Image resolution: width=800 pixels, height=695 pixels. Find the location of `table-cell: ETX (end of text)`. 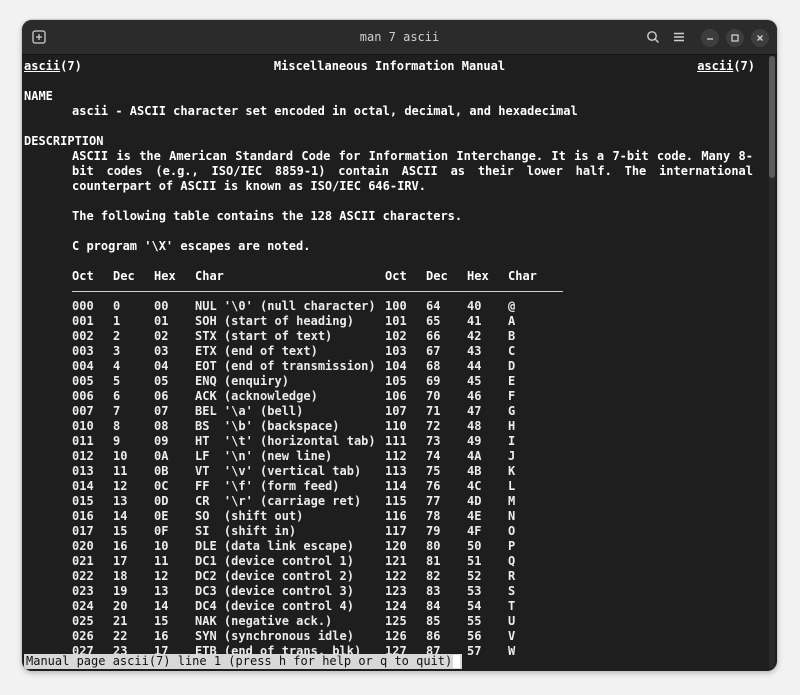

table-cell: ETX (end of text) is located at coordinates (256, 351).